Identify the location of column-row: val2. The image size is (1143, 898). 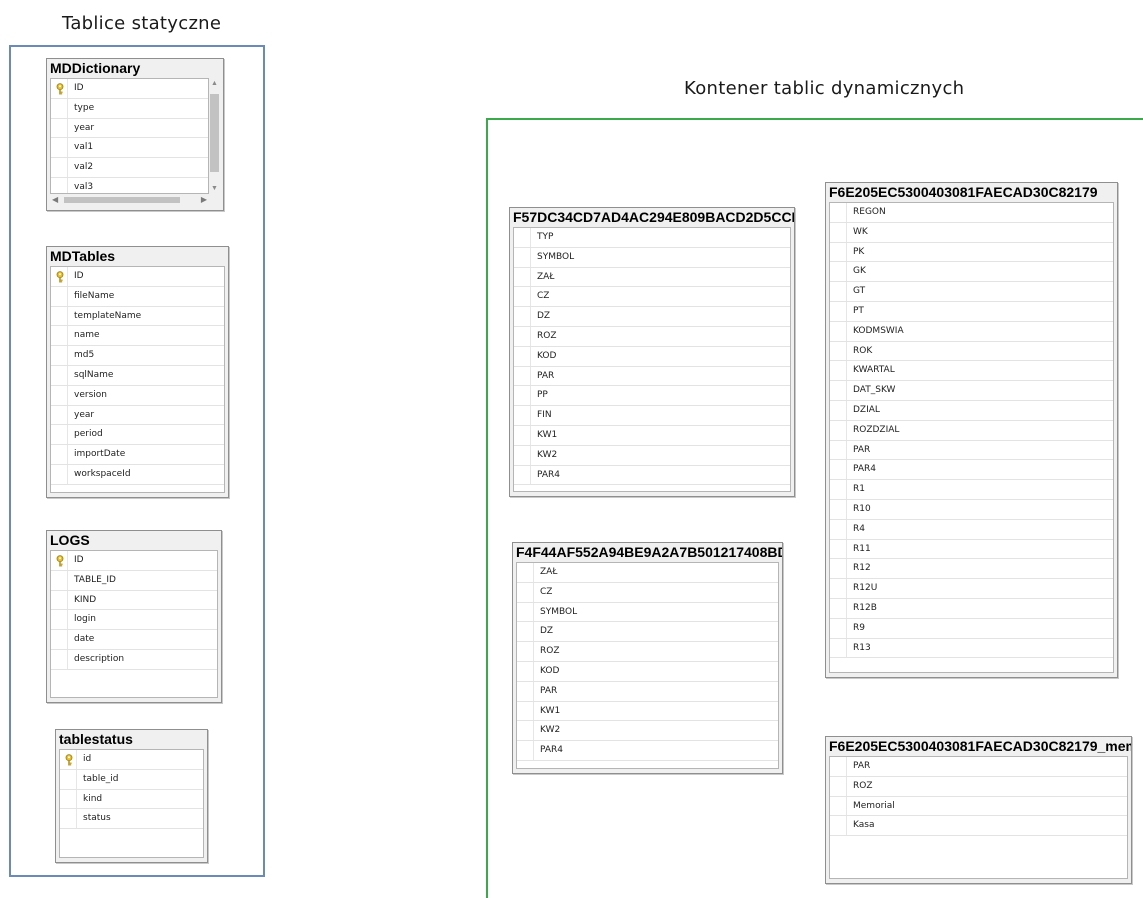
(129, 168).